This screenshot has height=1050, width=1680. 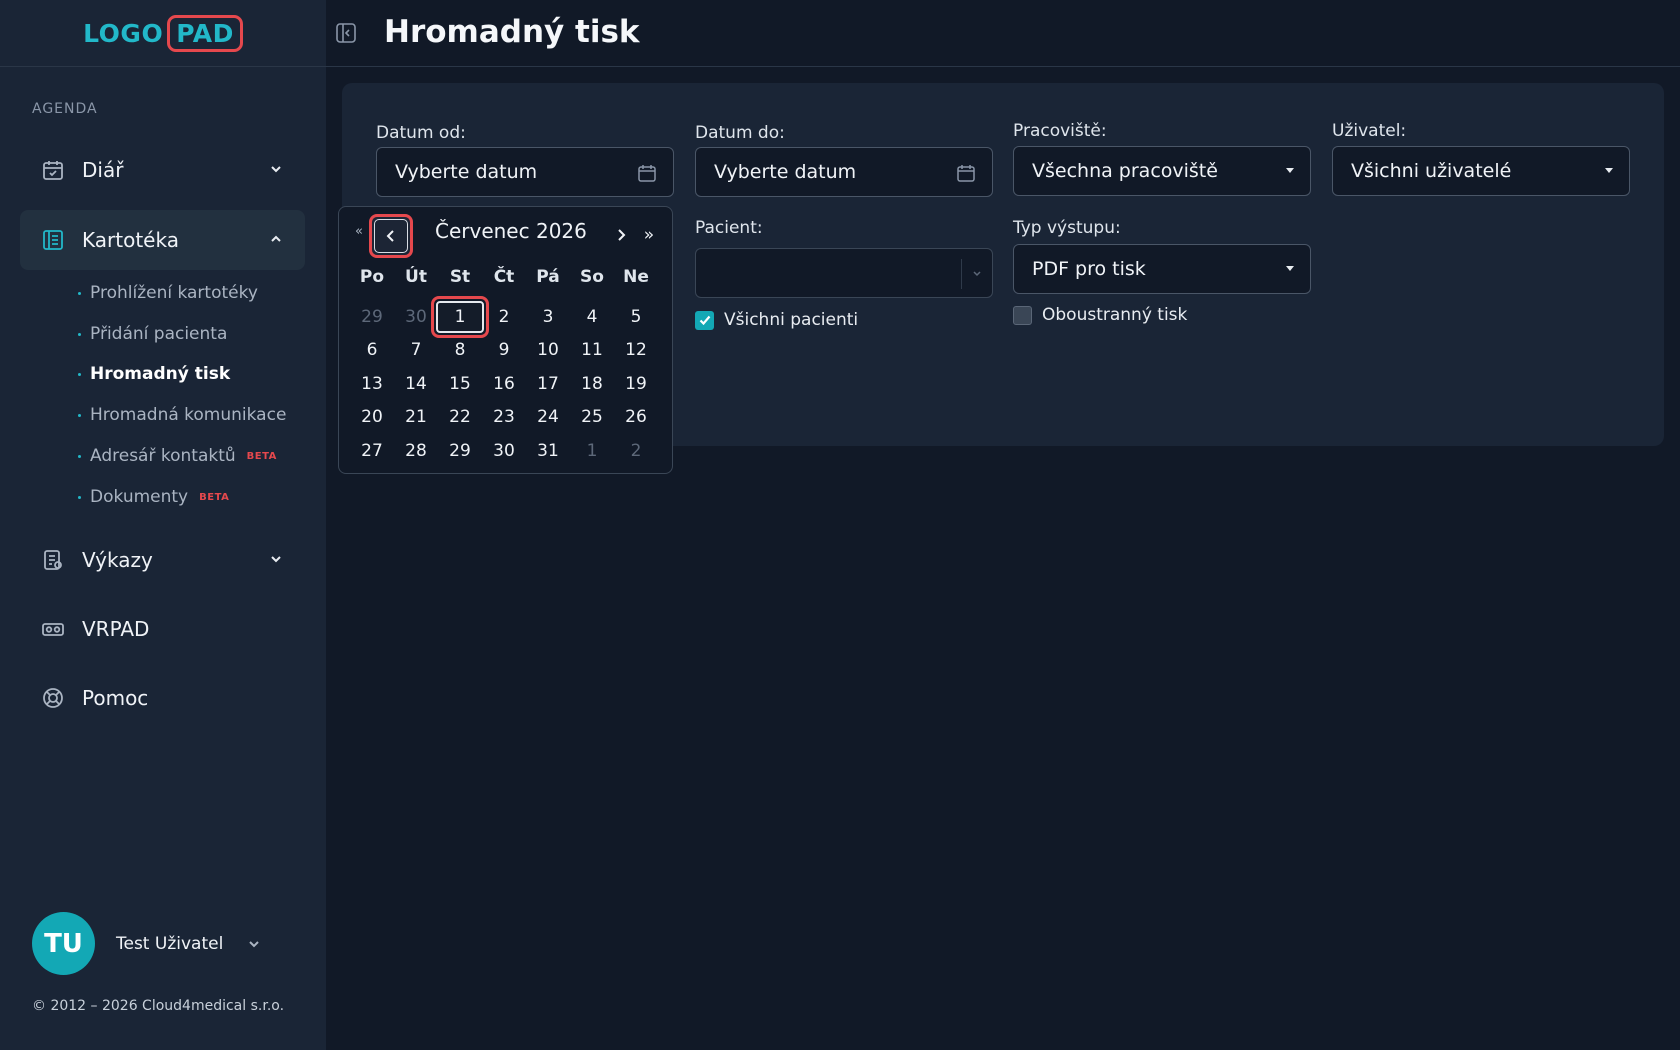 I want to click on date-to-input: Vyberte datum, so click(x=844, y=172).